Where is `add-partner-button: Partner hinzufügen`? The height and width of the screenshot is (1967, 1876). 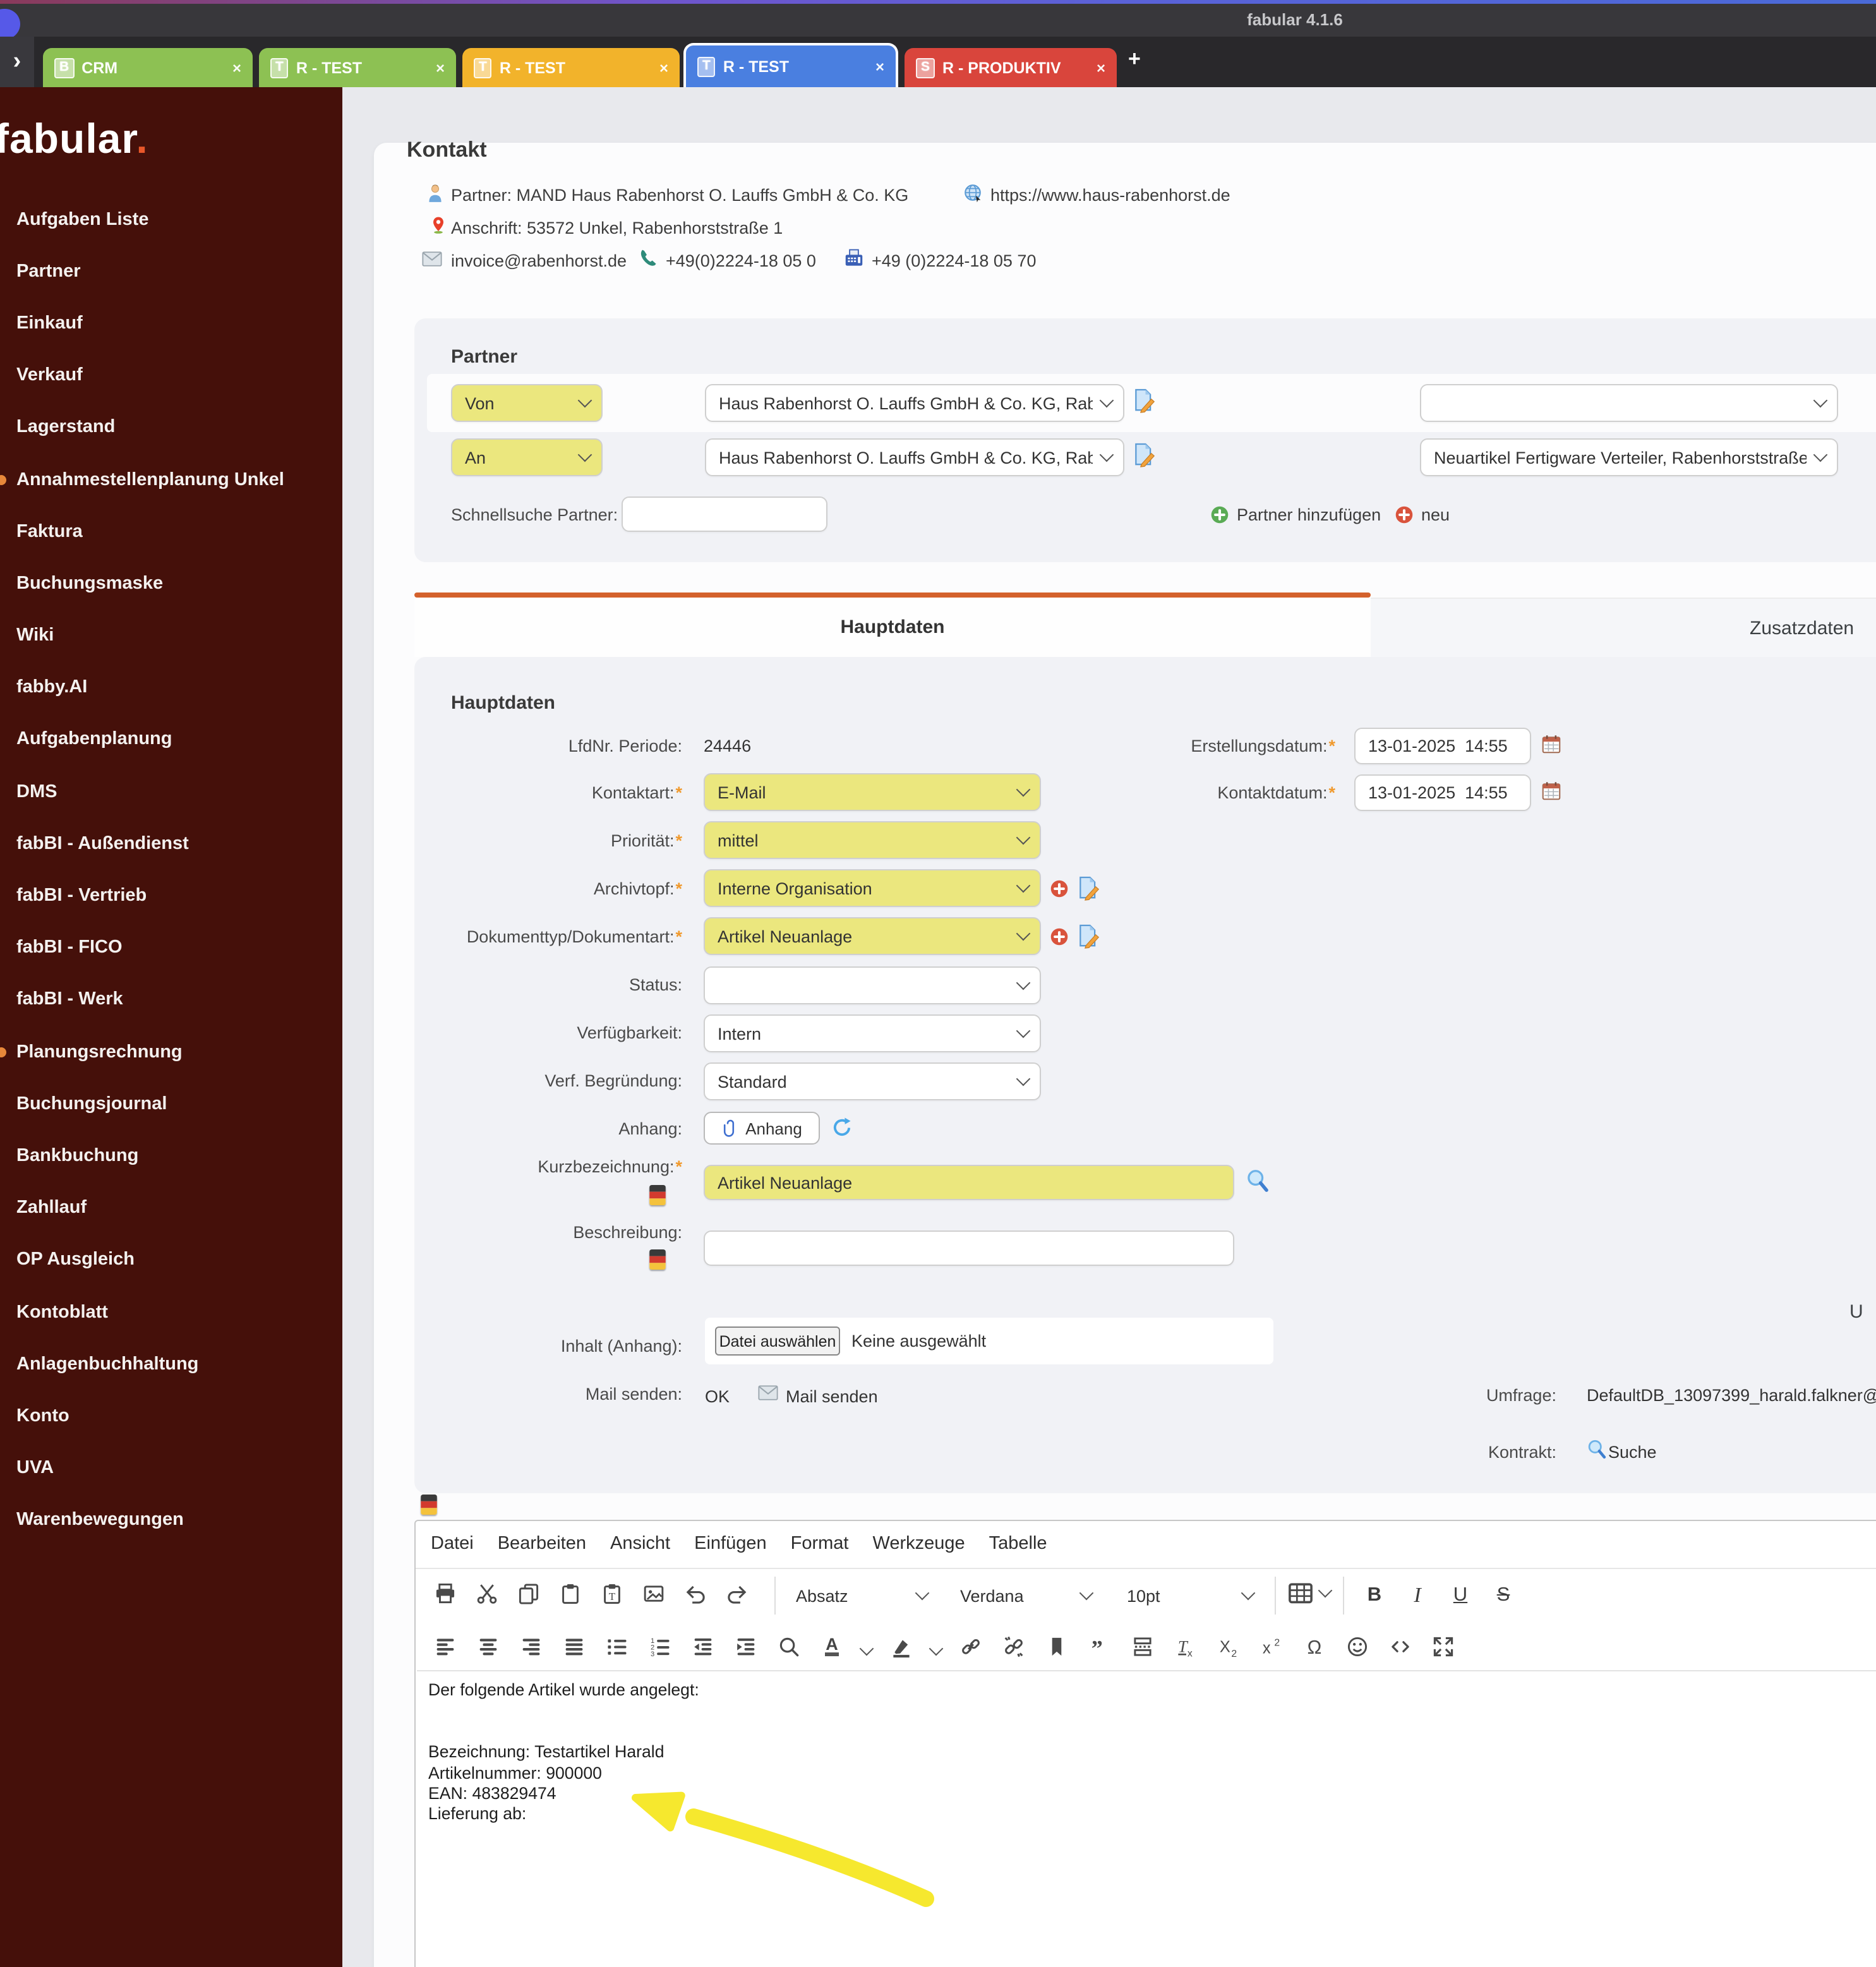
add-partner-button: Partner hinzufügen is located at coordinates (1295, 514).